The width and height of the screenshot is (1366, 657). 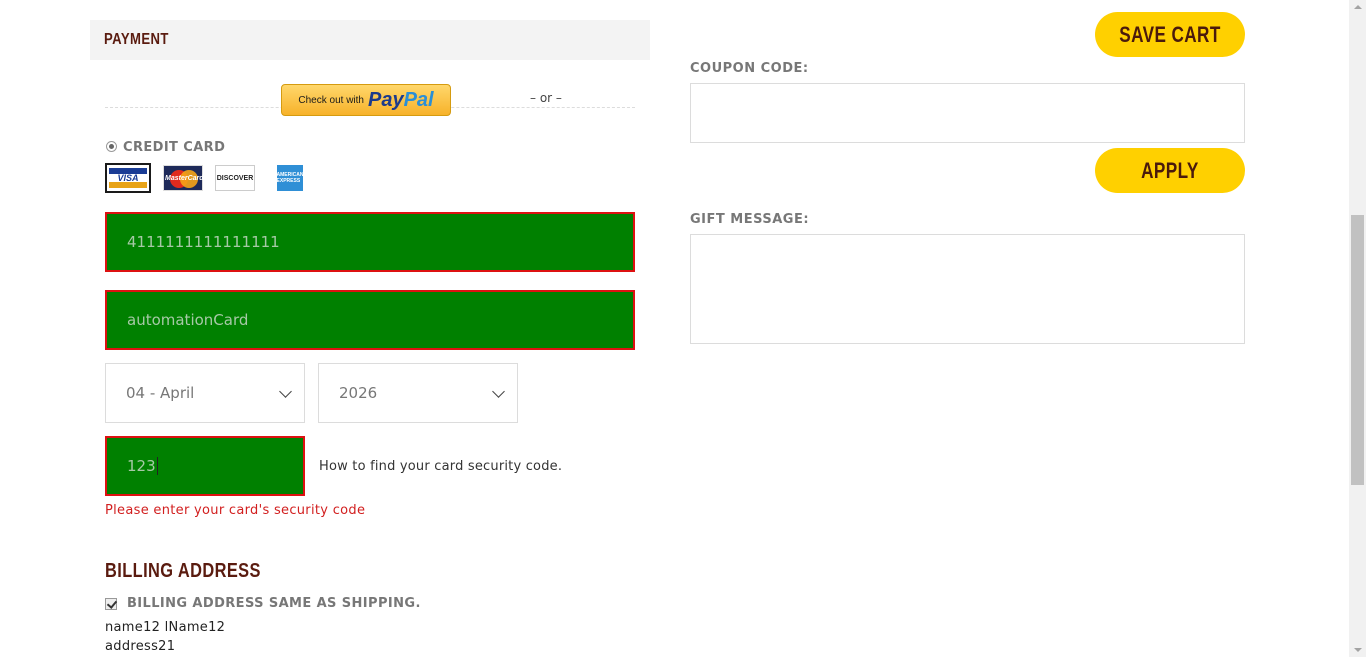 What do you see at coordinates (111, 603) in the screenshot?
I see `checkbox-checked-icon` at bounding box center [111, 603].